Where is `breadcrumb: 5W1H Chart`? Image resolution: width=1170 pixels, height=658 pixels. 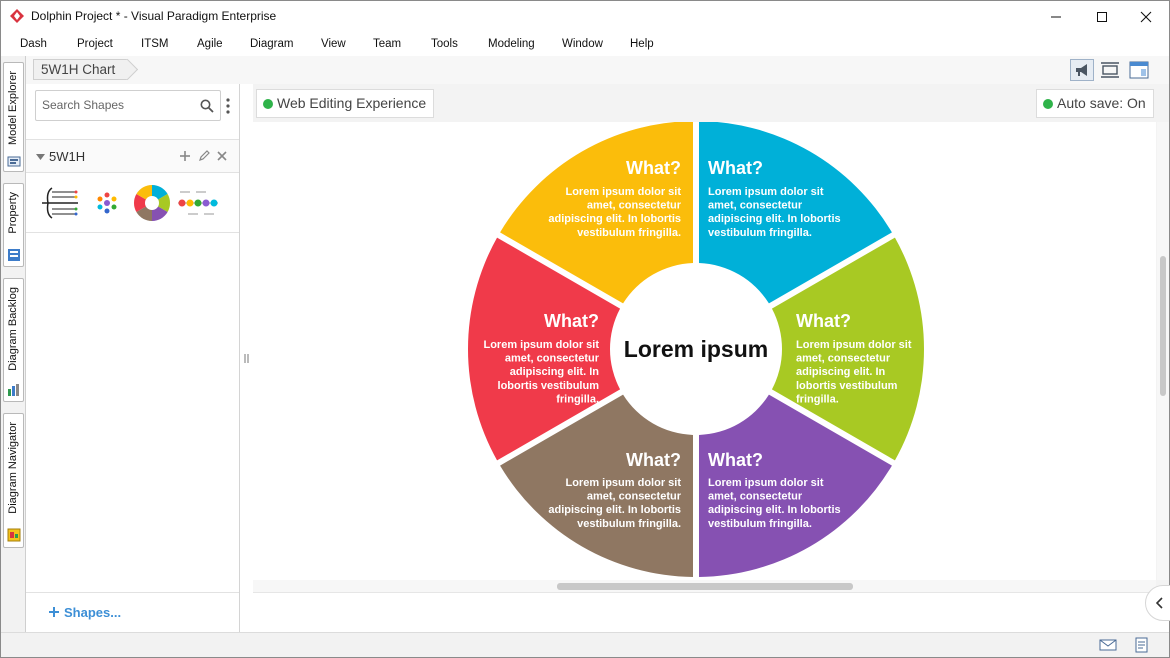
breadcrumb: 5W1H Chart is located at coordinates (81, 69).